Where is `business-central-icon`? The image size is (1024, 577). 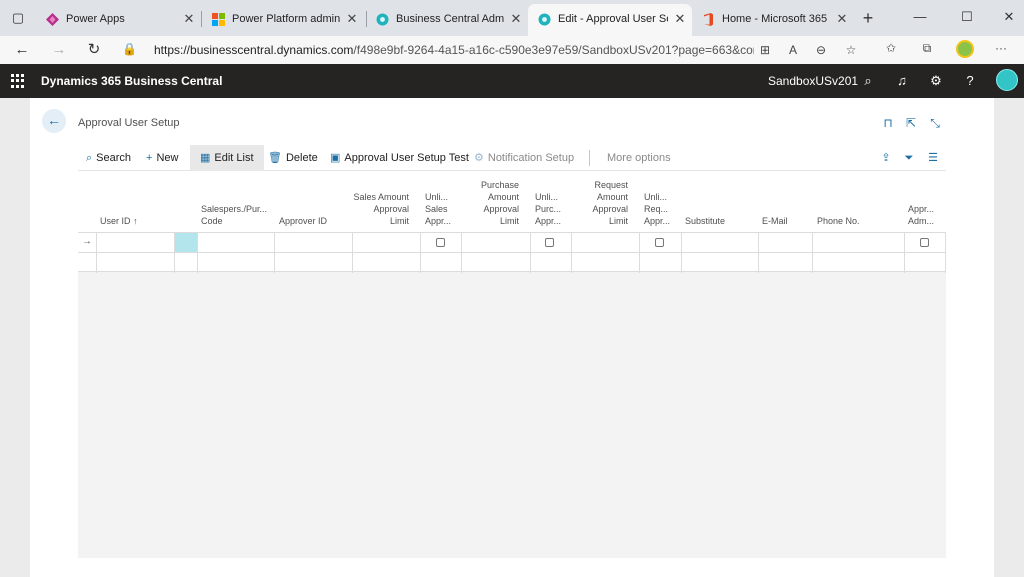
business-central-icon is located at coordinates (544, 19).